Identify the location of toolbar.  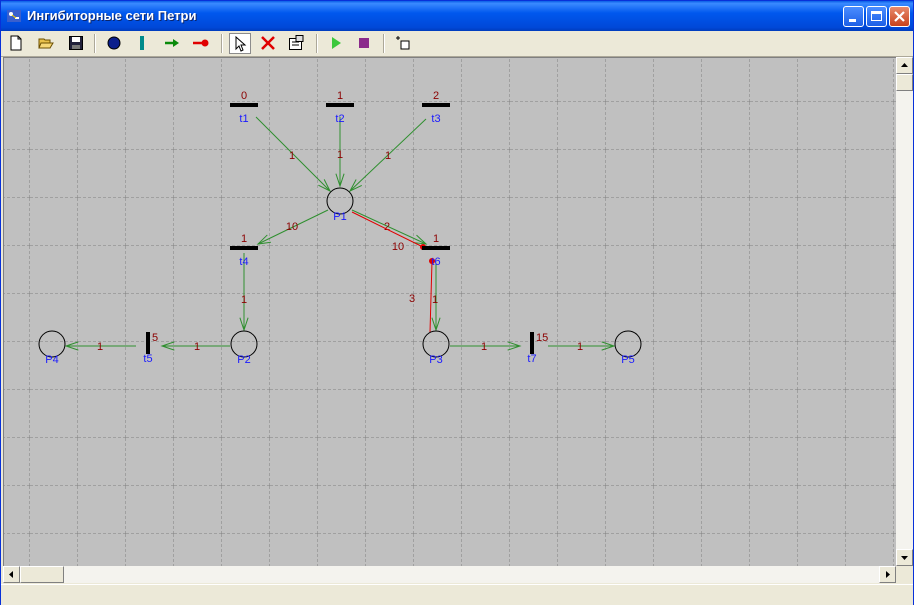
(457, 44).